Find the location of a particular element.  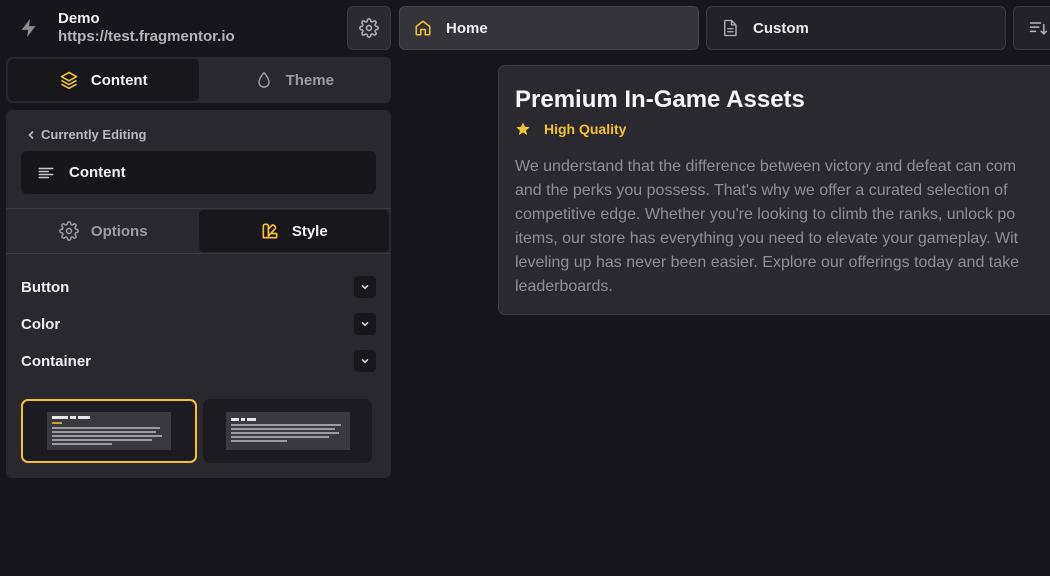

tab-theme: Theme is located at coordinates (294, 80).